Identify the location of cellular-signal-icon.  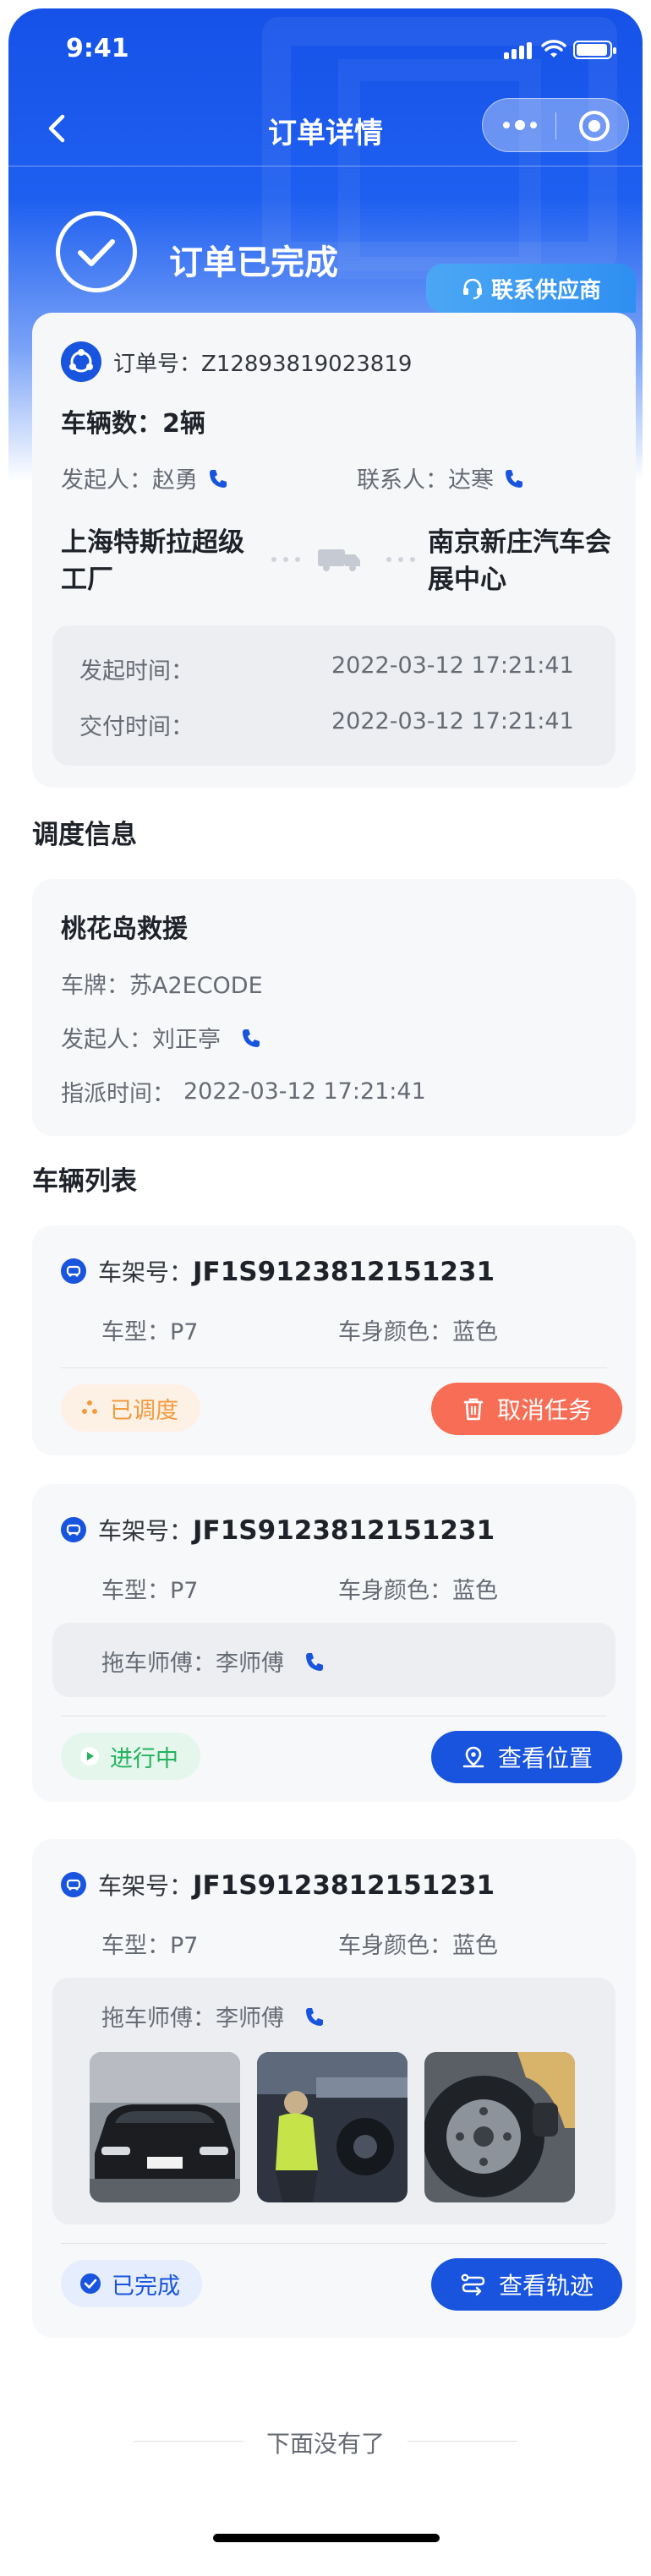
(519, 50).